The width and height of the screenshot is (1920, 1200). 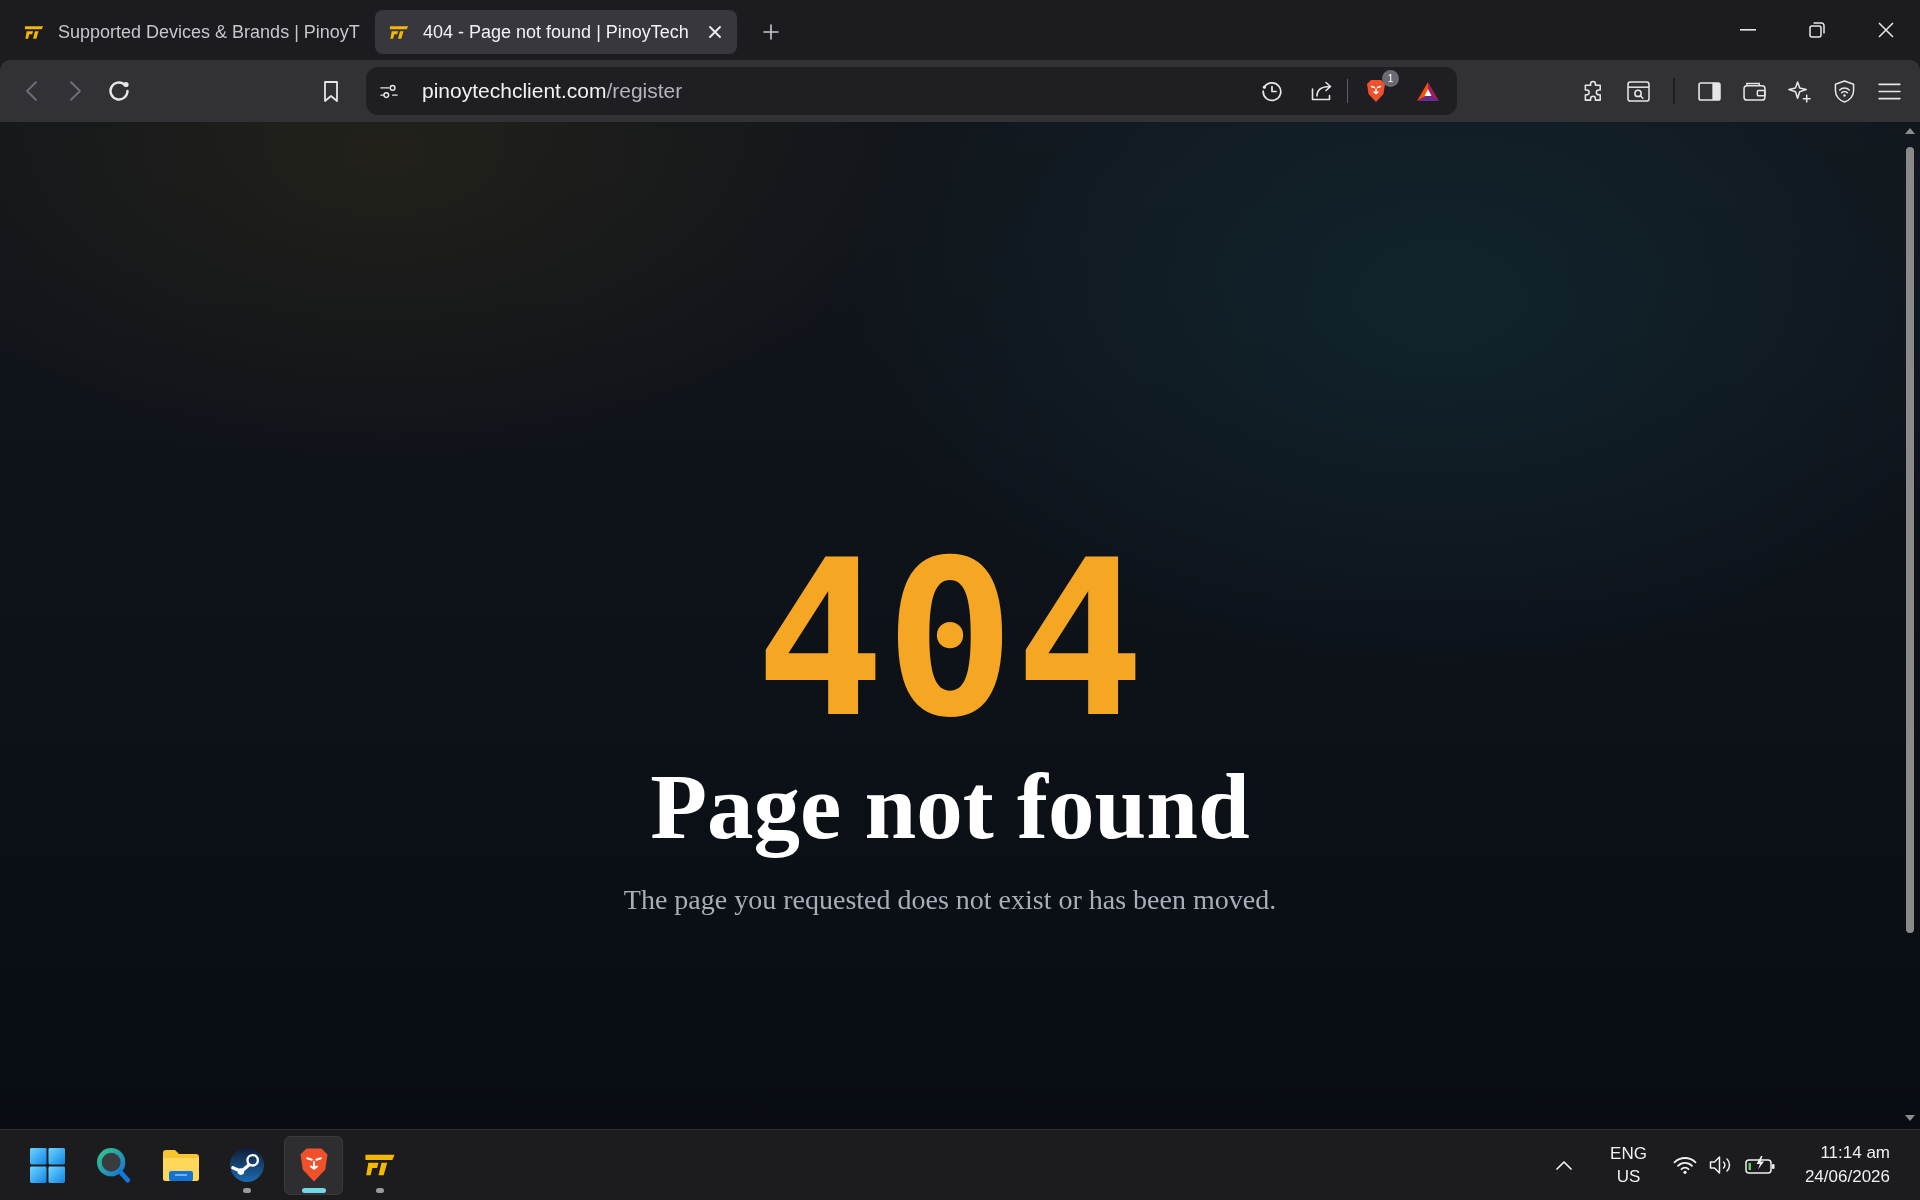 I want to click on scroll-down-arrow-icon, so click(x=1910, y=1118).